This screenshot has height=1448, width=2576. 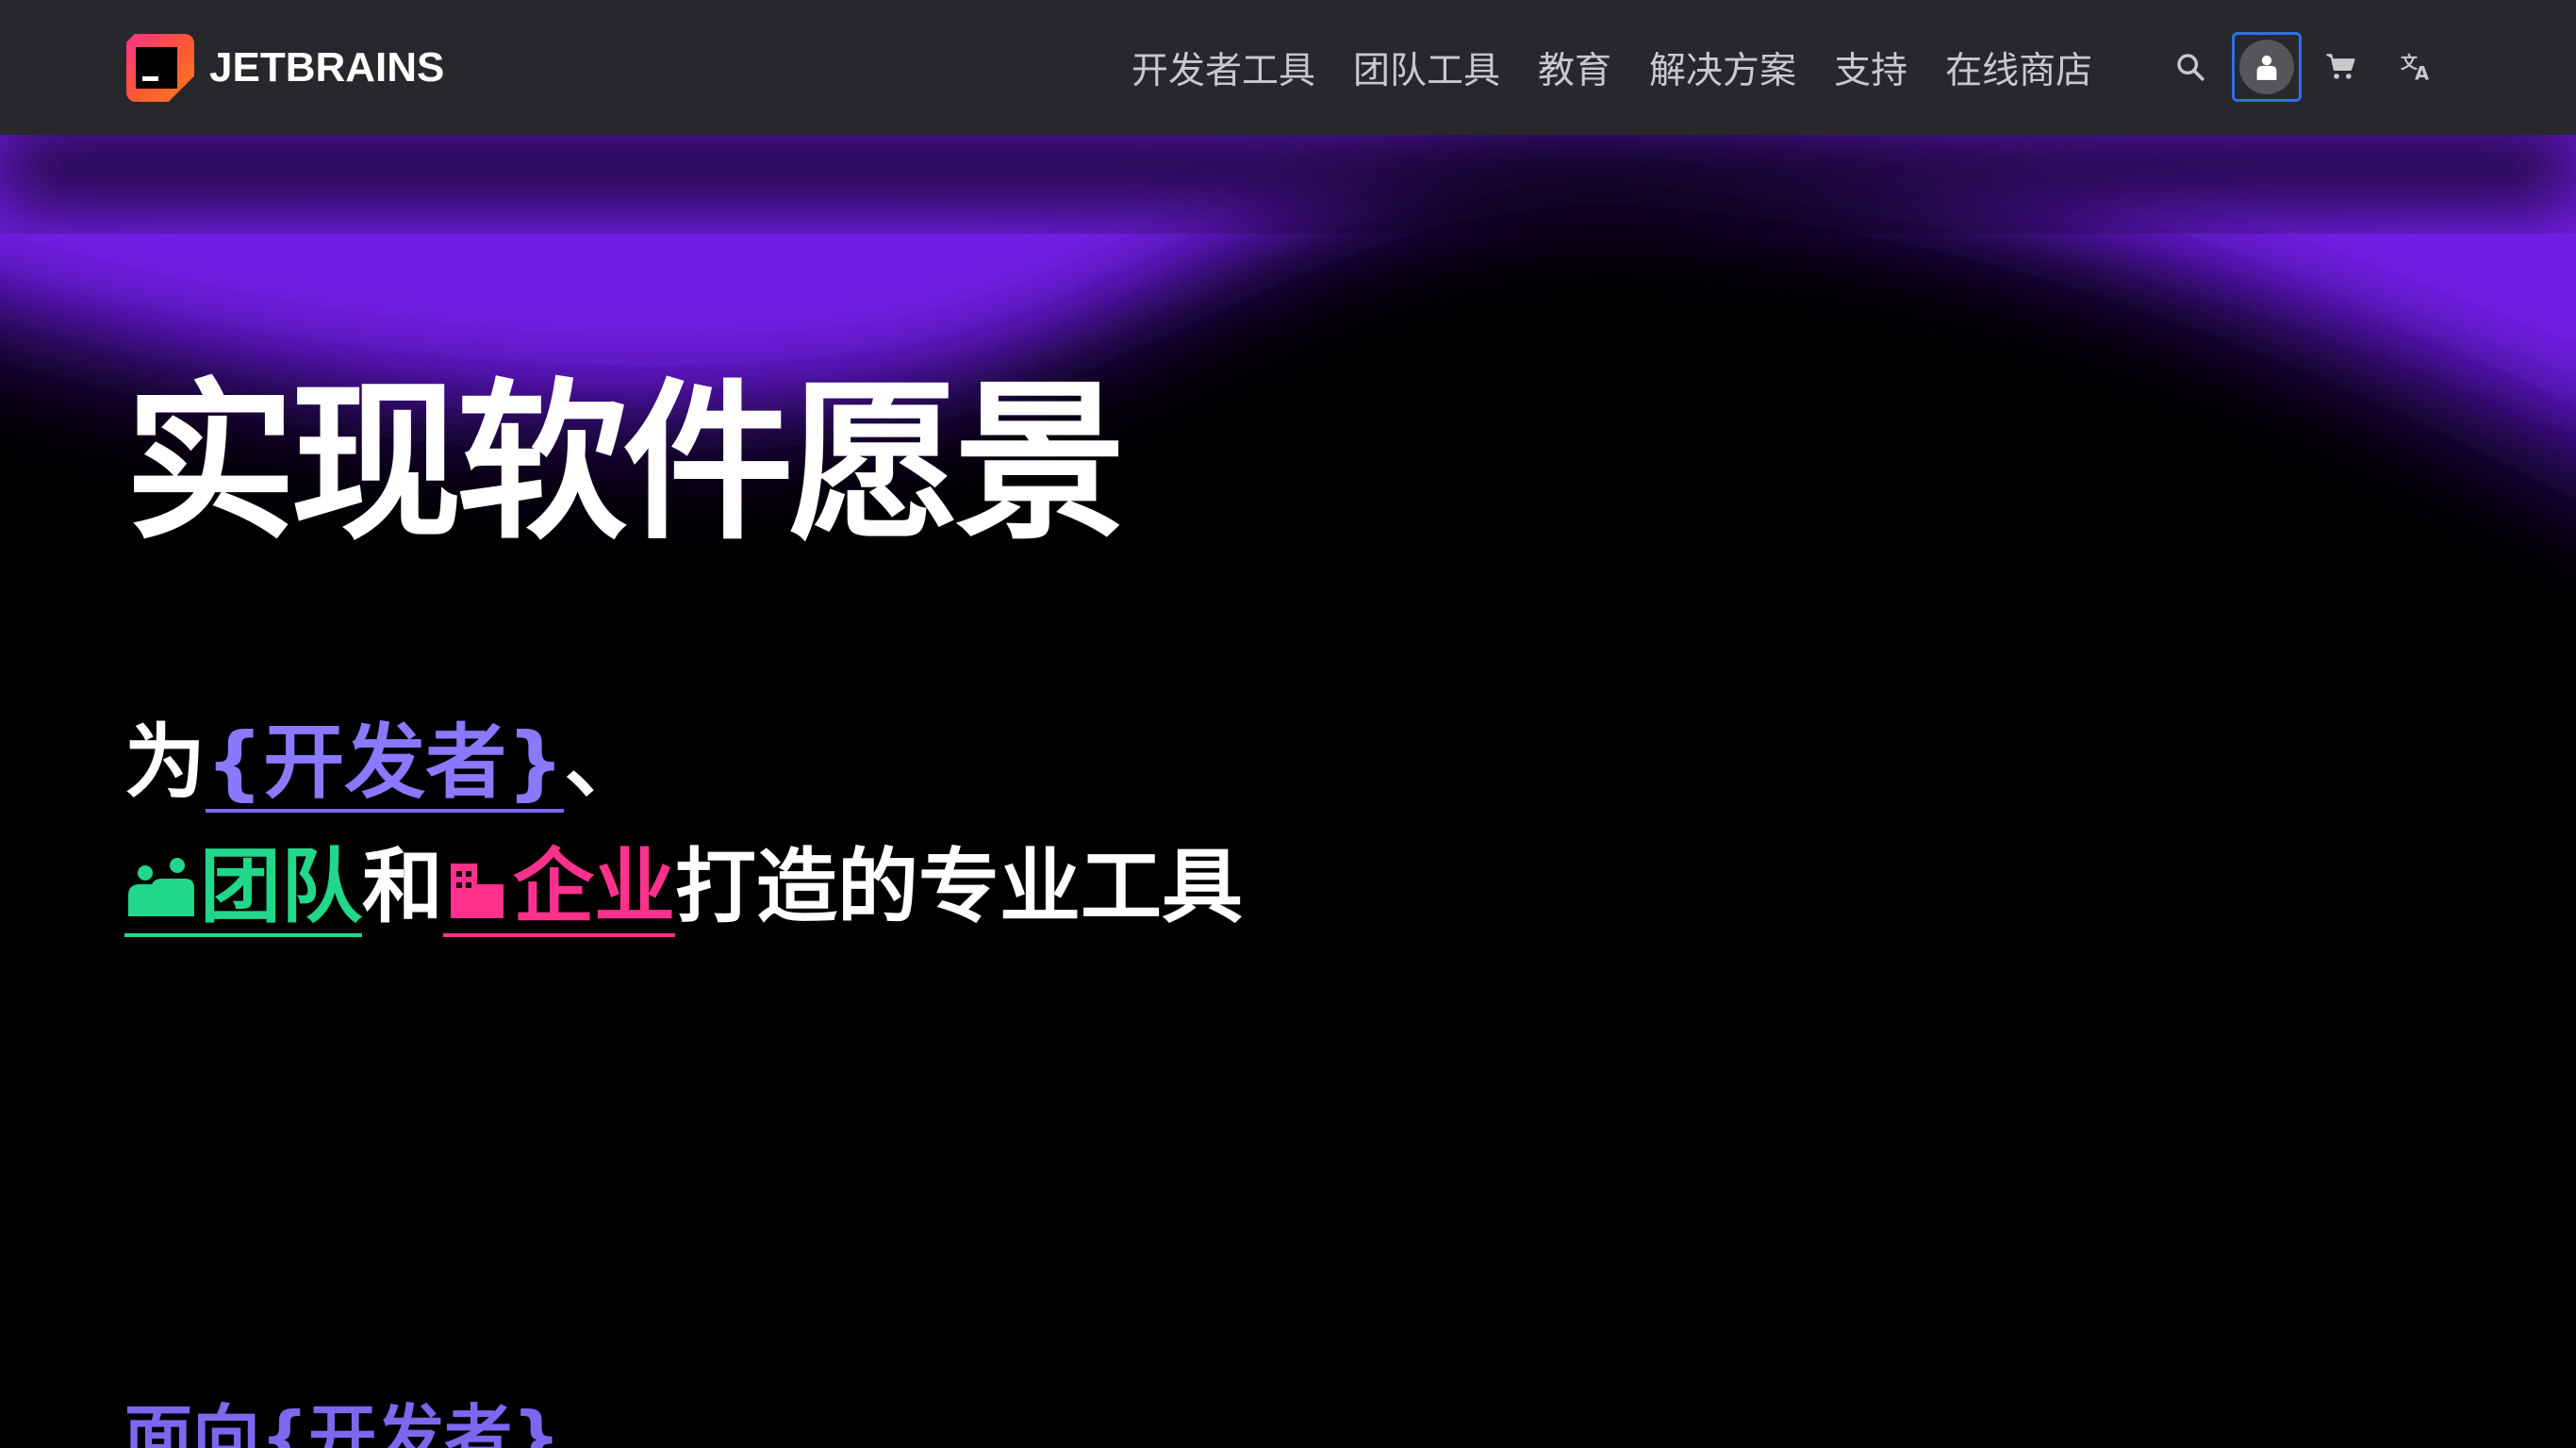 What do you see at coordinates (342, 1422) in the screenshot?
I see `for-developers-heading: 面向{开发者}` at bounding box center [342, 1422].